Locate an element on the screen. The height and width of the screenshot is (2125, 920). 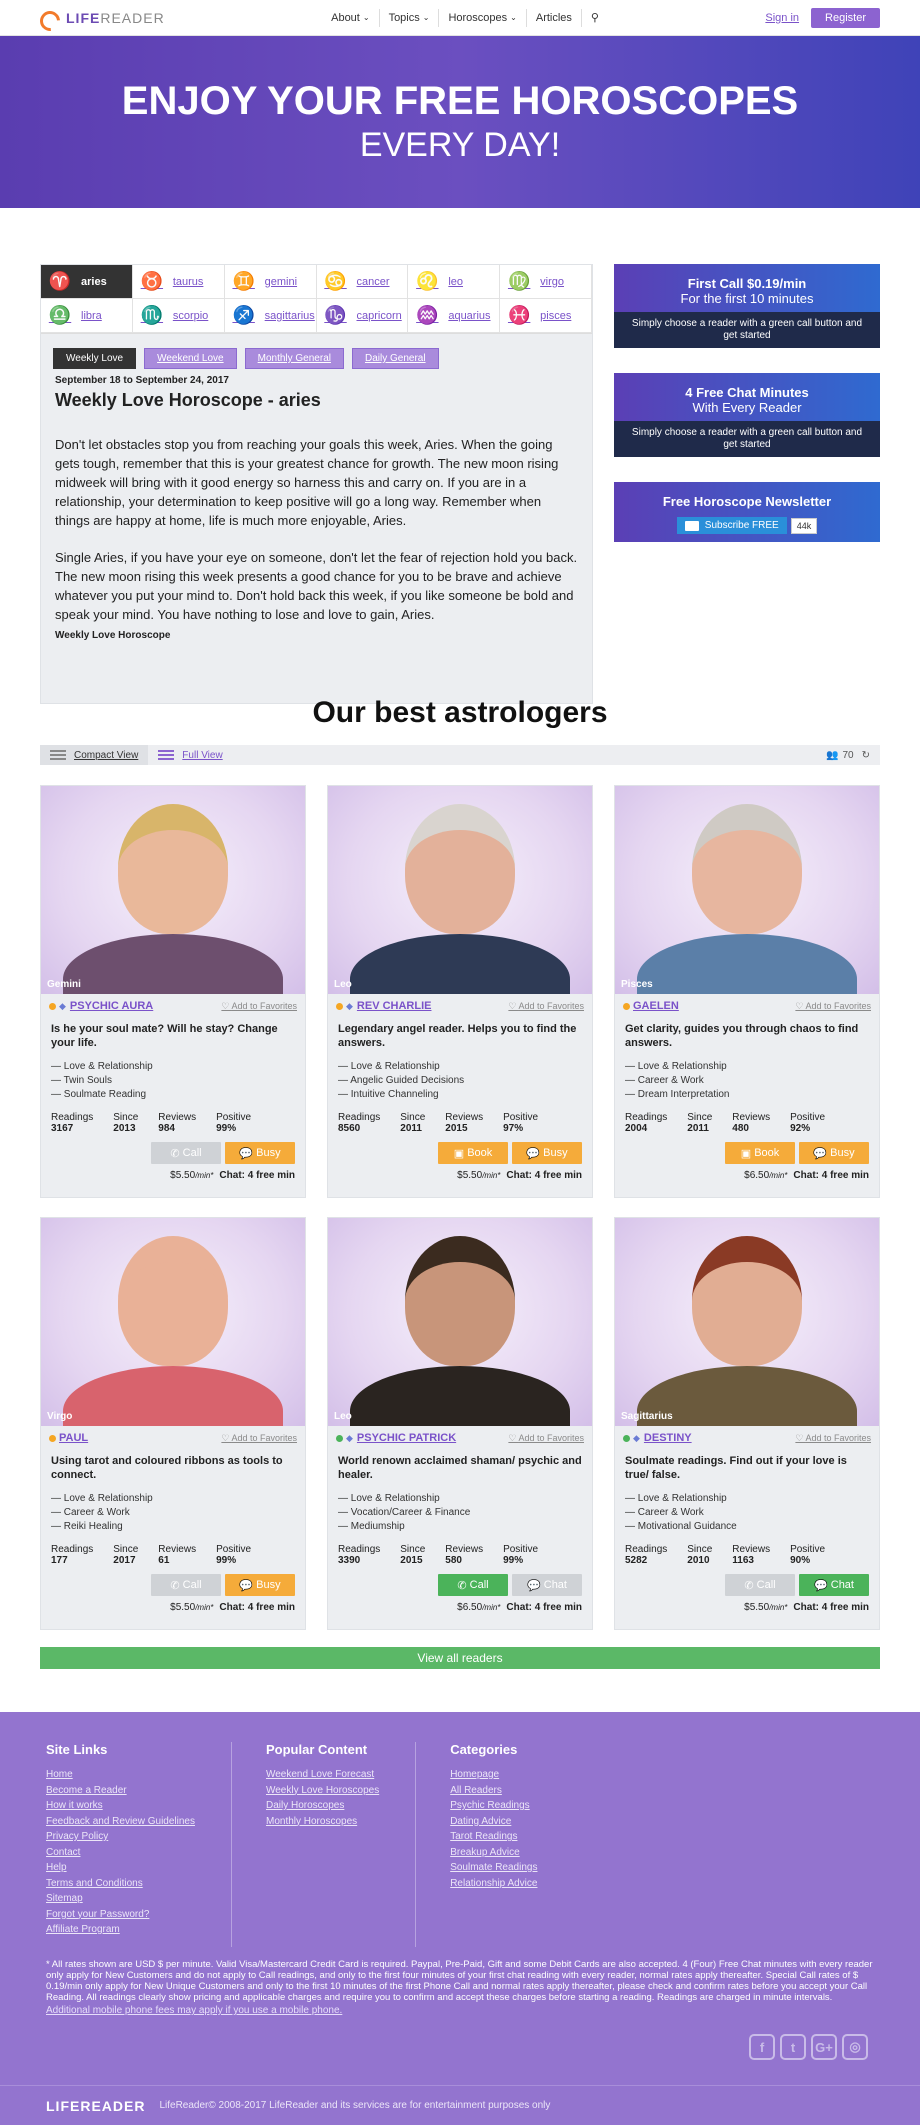
footer-link: Forgot your Password? is located at coordinates (120, 1915).